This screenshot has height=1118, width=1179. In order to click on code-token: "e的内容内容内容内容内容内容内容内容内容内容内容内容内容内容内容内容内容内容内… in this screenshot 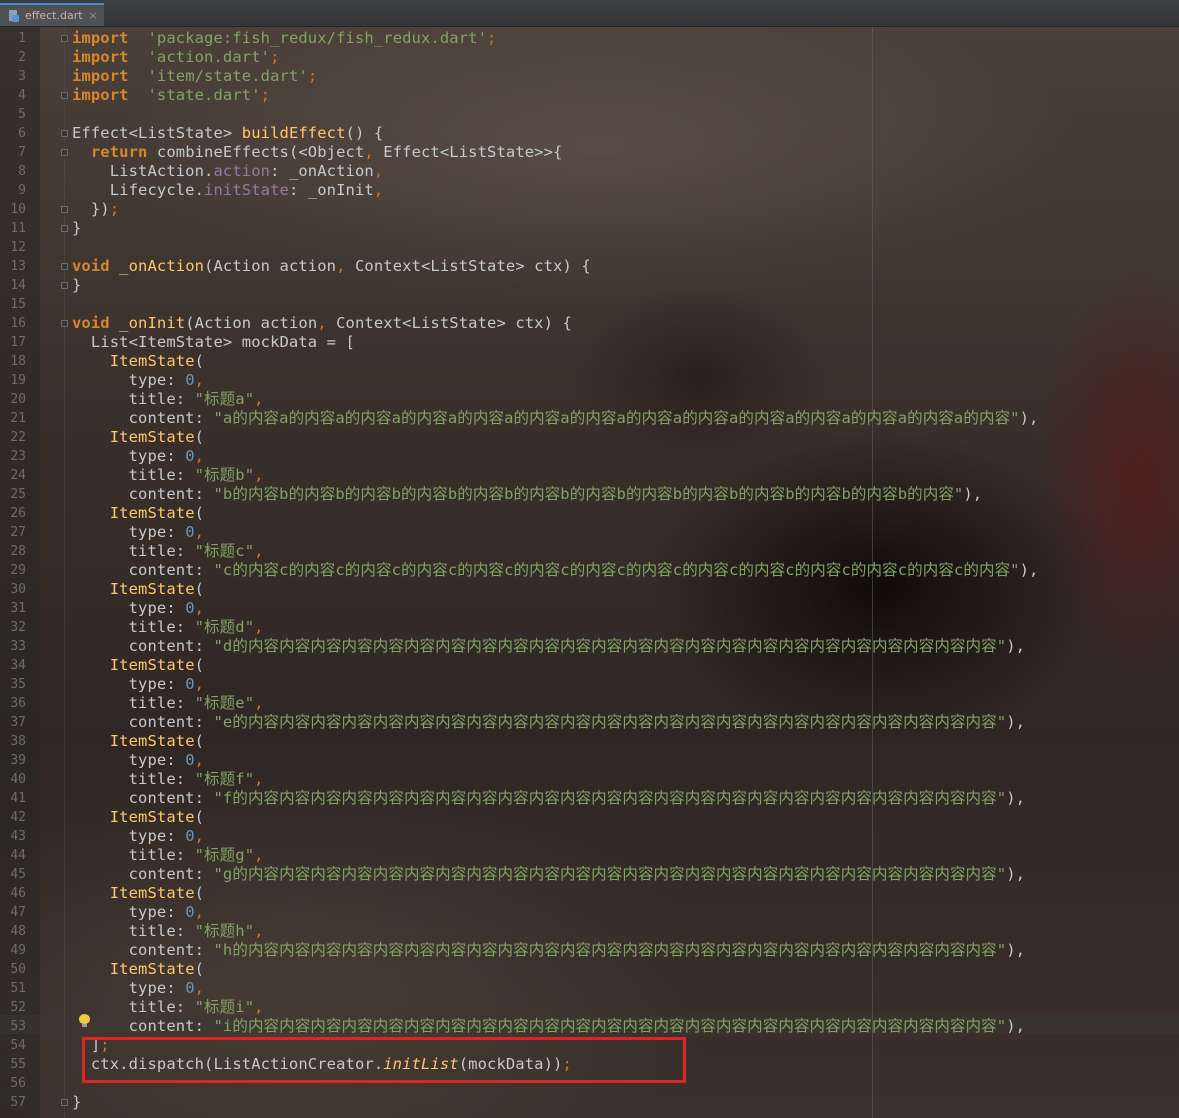, I will do `click(610, 722)`.